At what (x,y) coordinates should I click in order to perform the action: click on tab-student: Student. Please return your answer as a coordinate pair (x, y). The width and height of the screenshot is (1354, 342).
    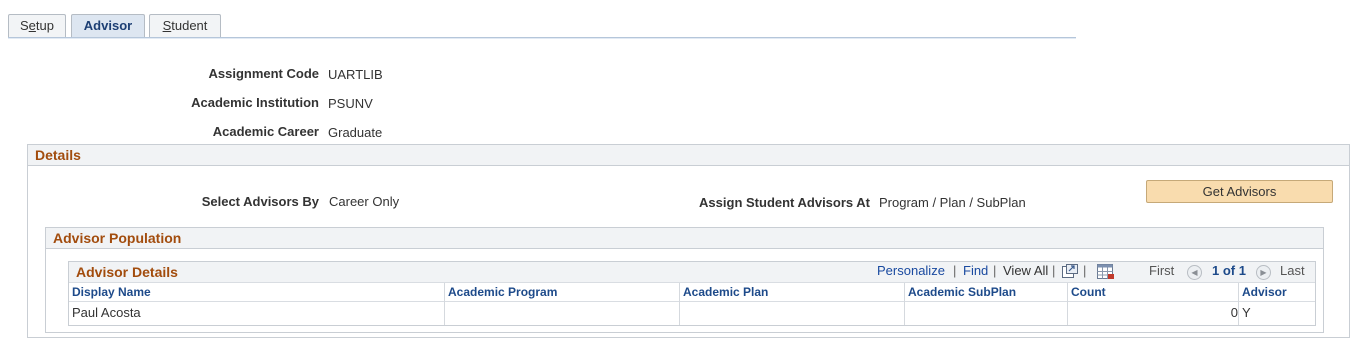
    Looking at the image, I should click on (185, 26).